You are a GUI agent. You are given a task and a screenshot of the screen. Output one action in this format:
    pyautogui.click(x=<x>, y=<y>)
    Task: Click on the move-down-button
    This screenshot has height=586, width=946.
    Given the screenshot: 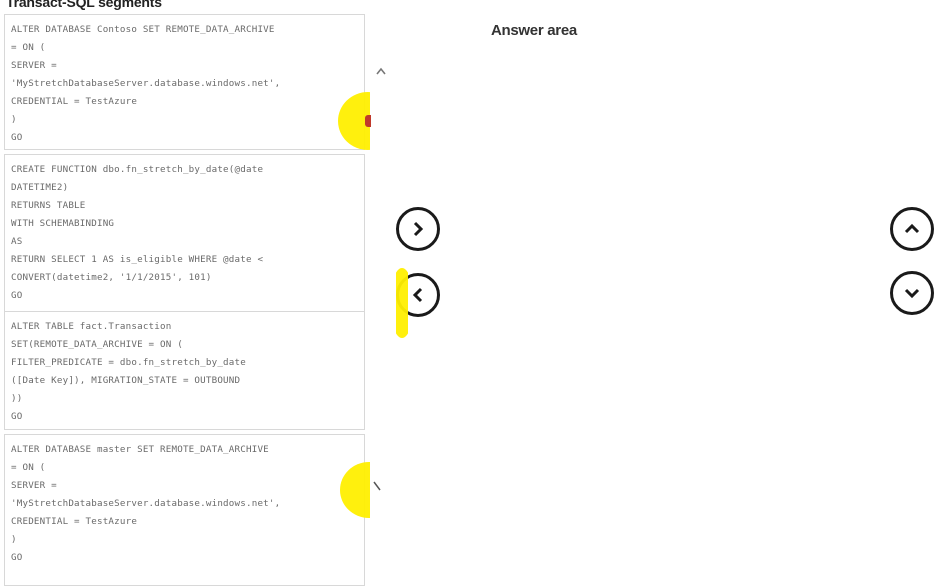 What is the action you would take?
    pyautogui.click(x=912, y=293)
    